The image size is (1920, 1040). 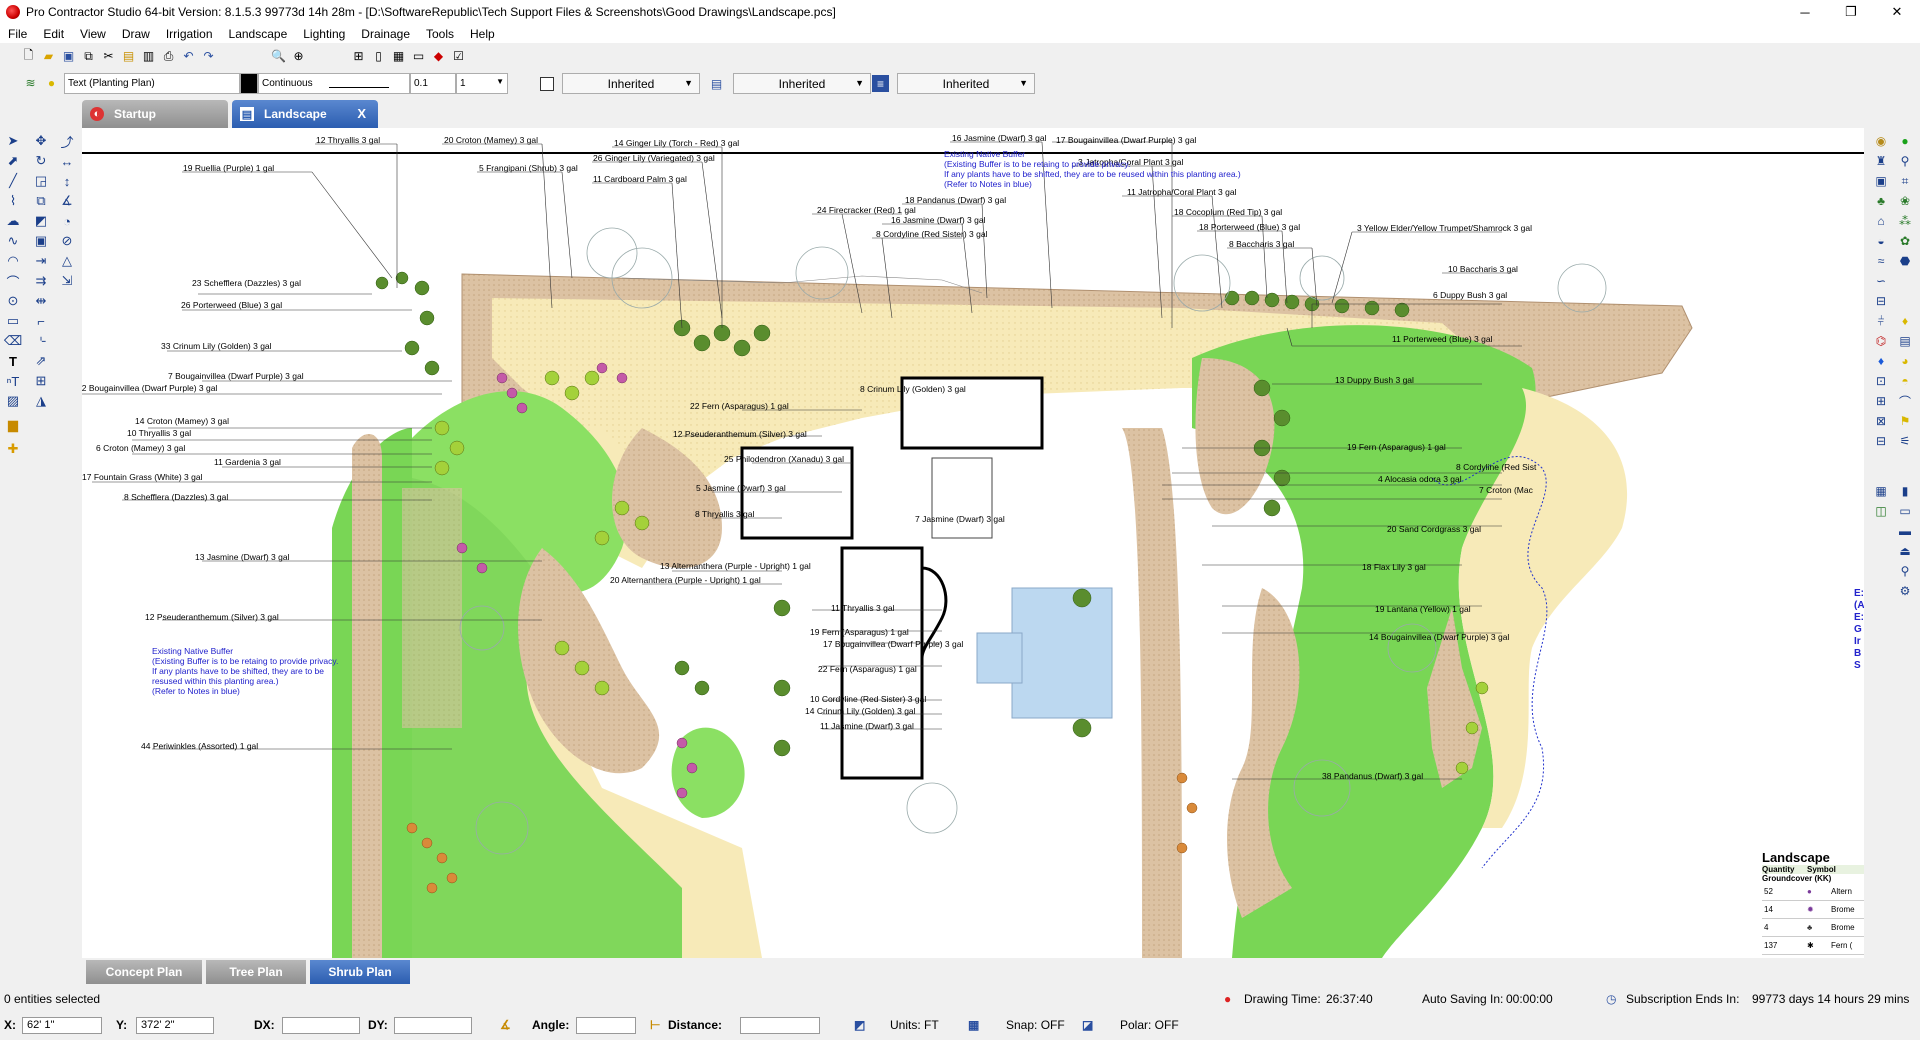 I want to click on plant-label: 26 Ginger Lily (Variegated) 3 gal, so click(x=654, y=158).